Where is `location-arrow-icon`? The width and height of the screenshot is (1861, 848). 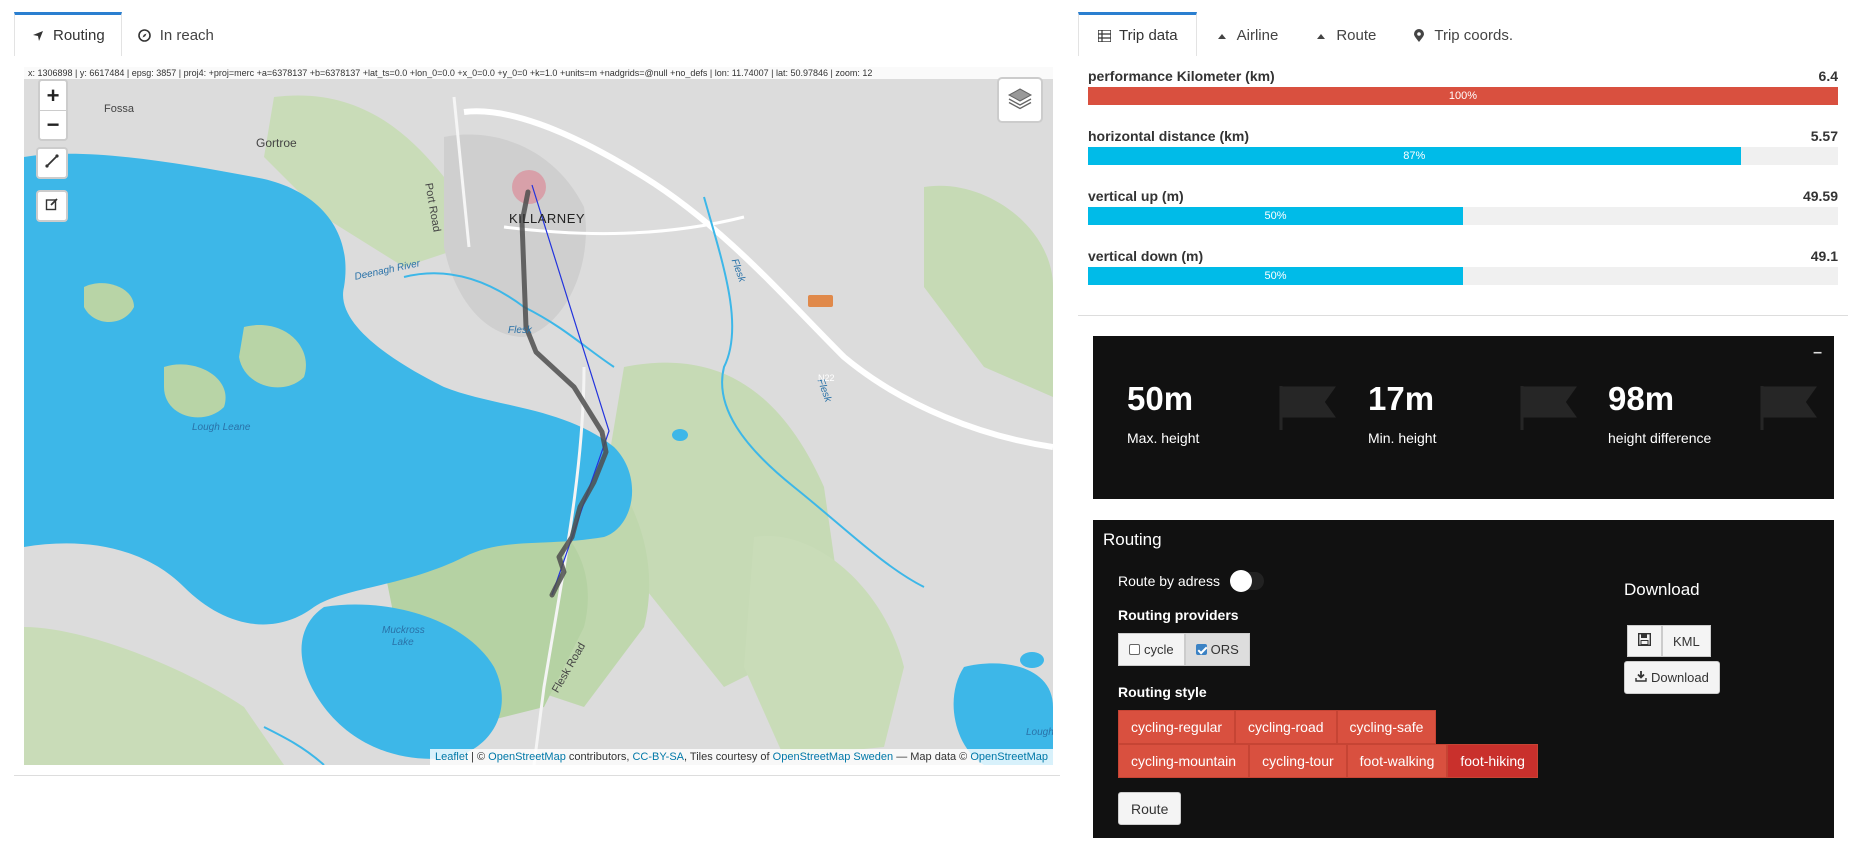
location-arrow-icon is located at coordinates (38, 36).